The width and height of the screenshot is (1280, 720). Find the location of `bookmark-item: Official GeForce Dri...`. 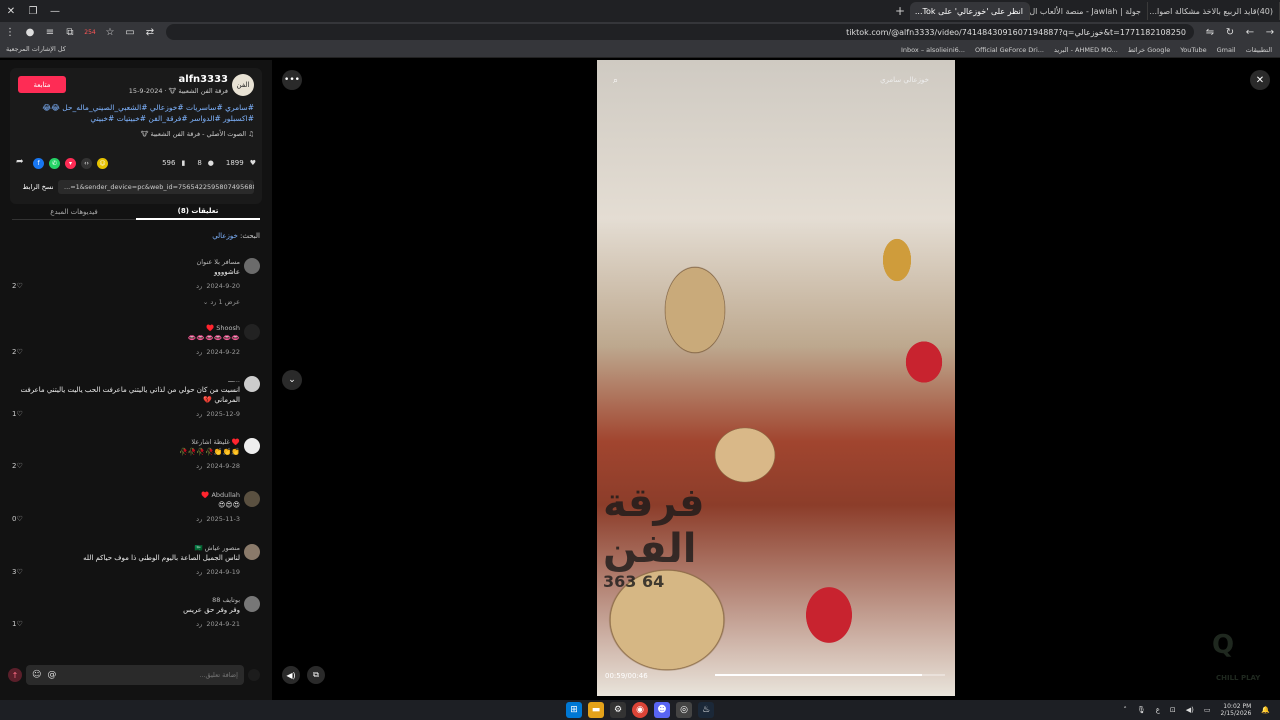

bookmark-item: Official GeForce Dri... is located at coordinates (1009, 50).